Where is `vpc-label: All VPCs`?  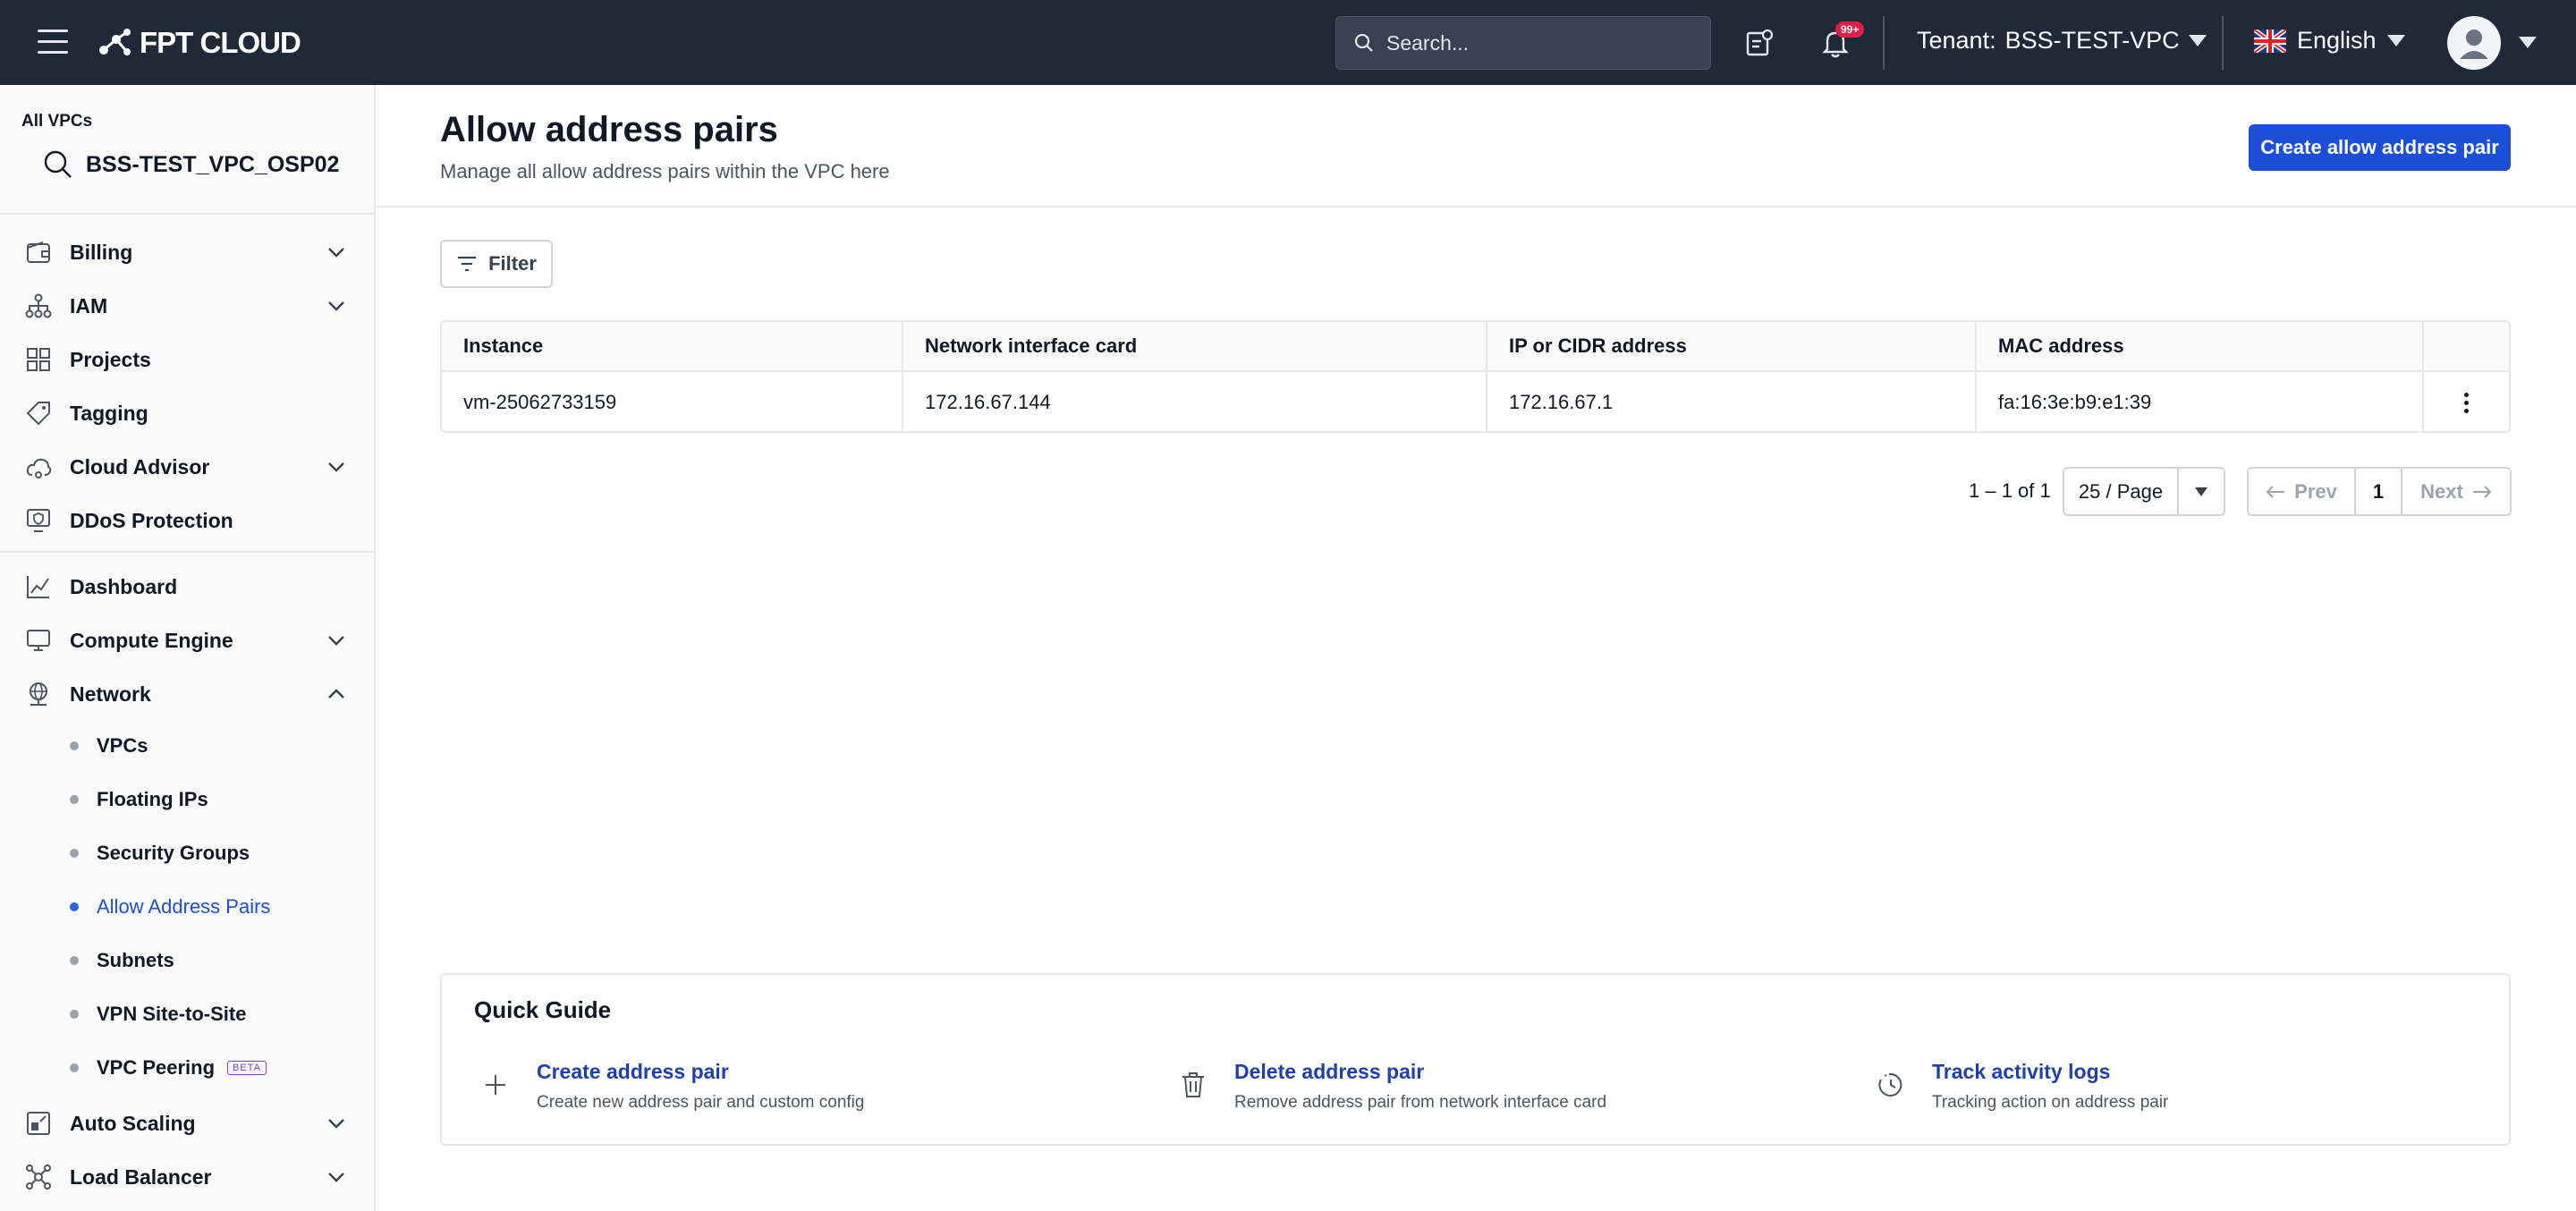
vpc-label: All VPCs is located at coordinates (57, 121).